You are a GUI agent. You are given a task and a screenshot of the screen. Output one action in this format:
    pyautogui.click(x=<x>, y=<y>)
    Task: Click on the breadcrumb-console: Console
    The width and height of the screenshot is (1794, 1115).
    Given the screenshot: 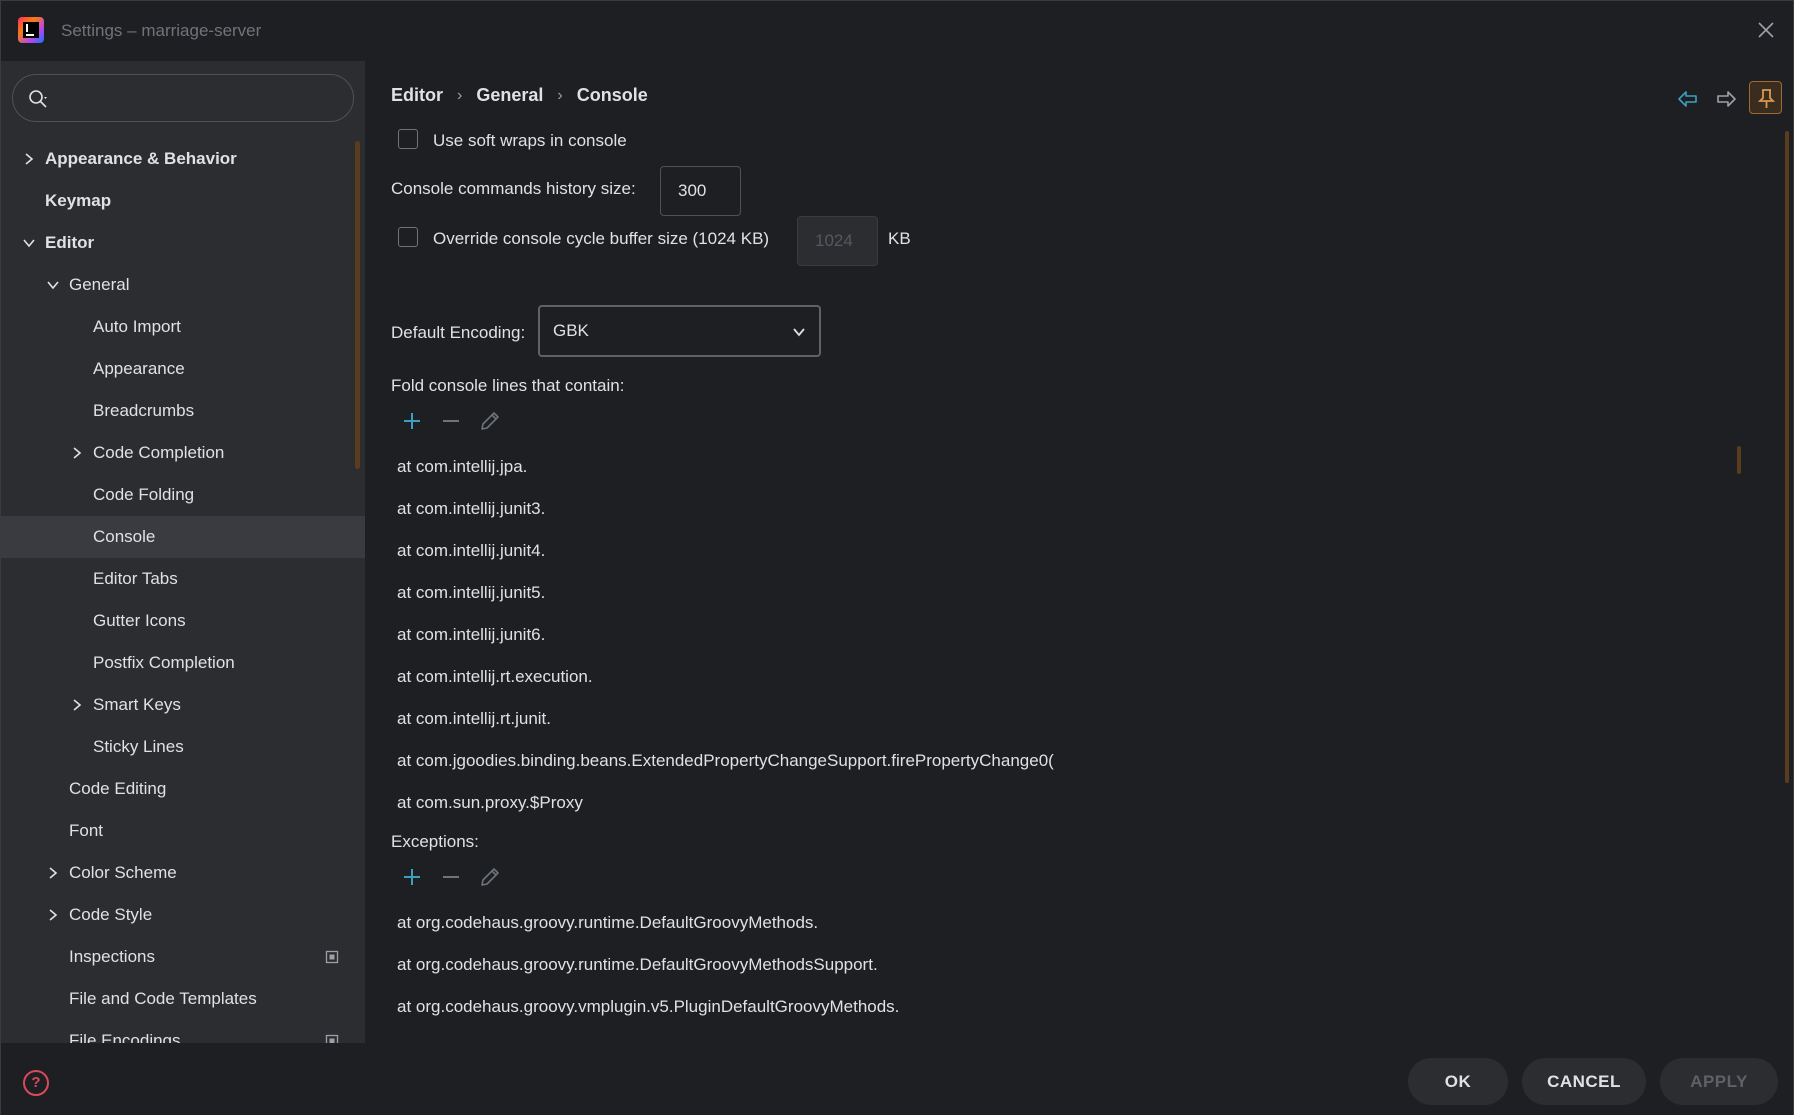 What is the action you would take?
    pyautogui.click(x=612, y=95)
    